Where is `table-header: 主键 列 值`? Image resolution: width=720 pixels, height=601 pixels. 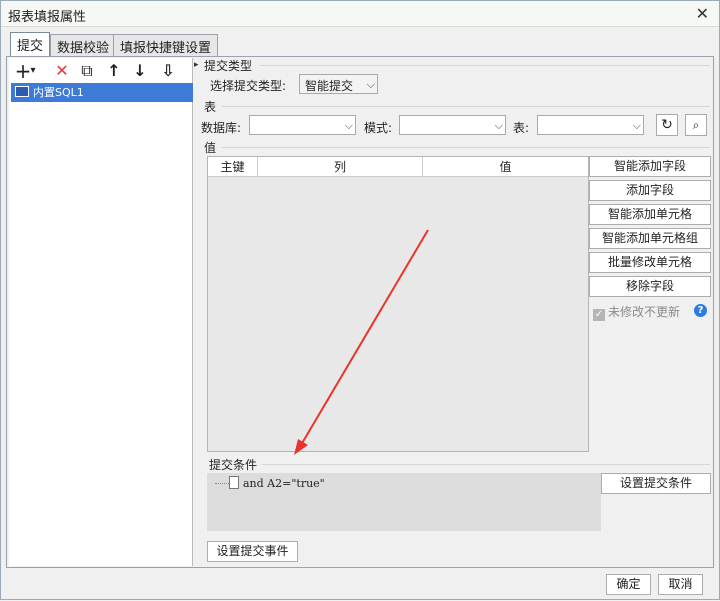 table-header: 主键 列 值 is located at coordinates (398, 167).